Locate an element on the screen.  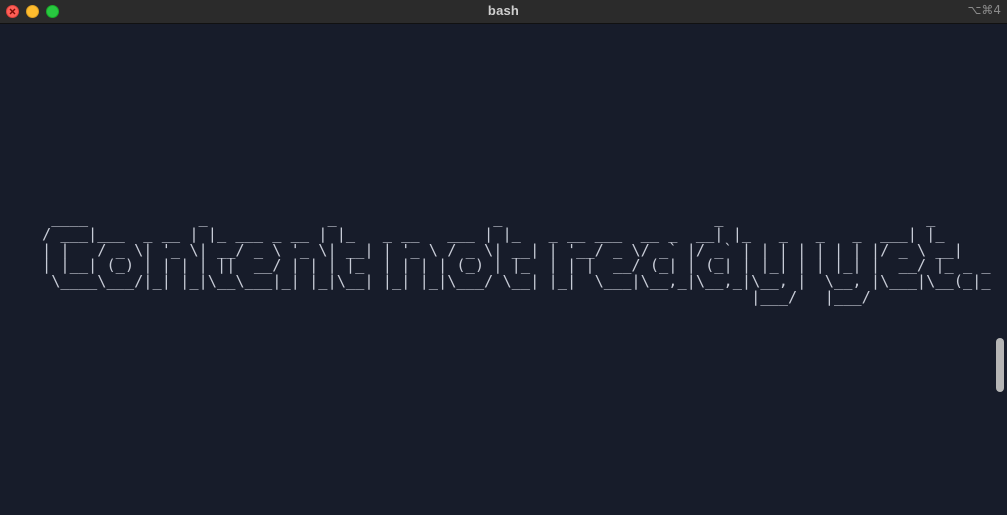
vertical-scrollbar is located at coordinates (1000, 270).